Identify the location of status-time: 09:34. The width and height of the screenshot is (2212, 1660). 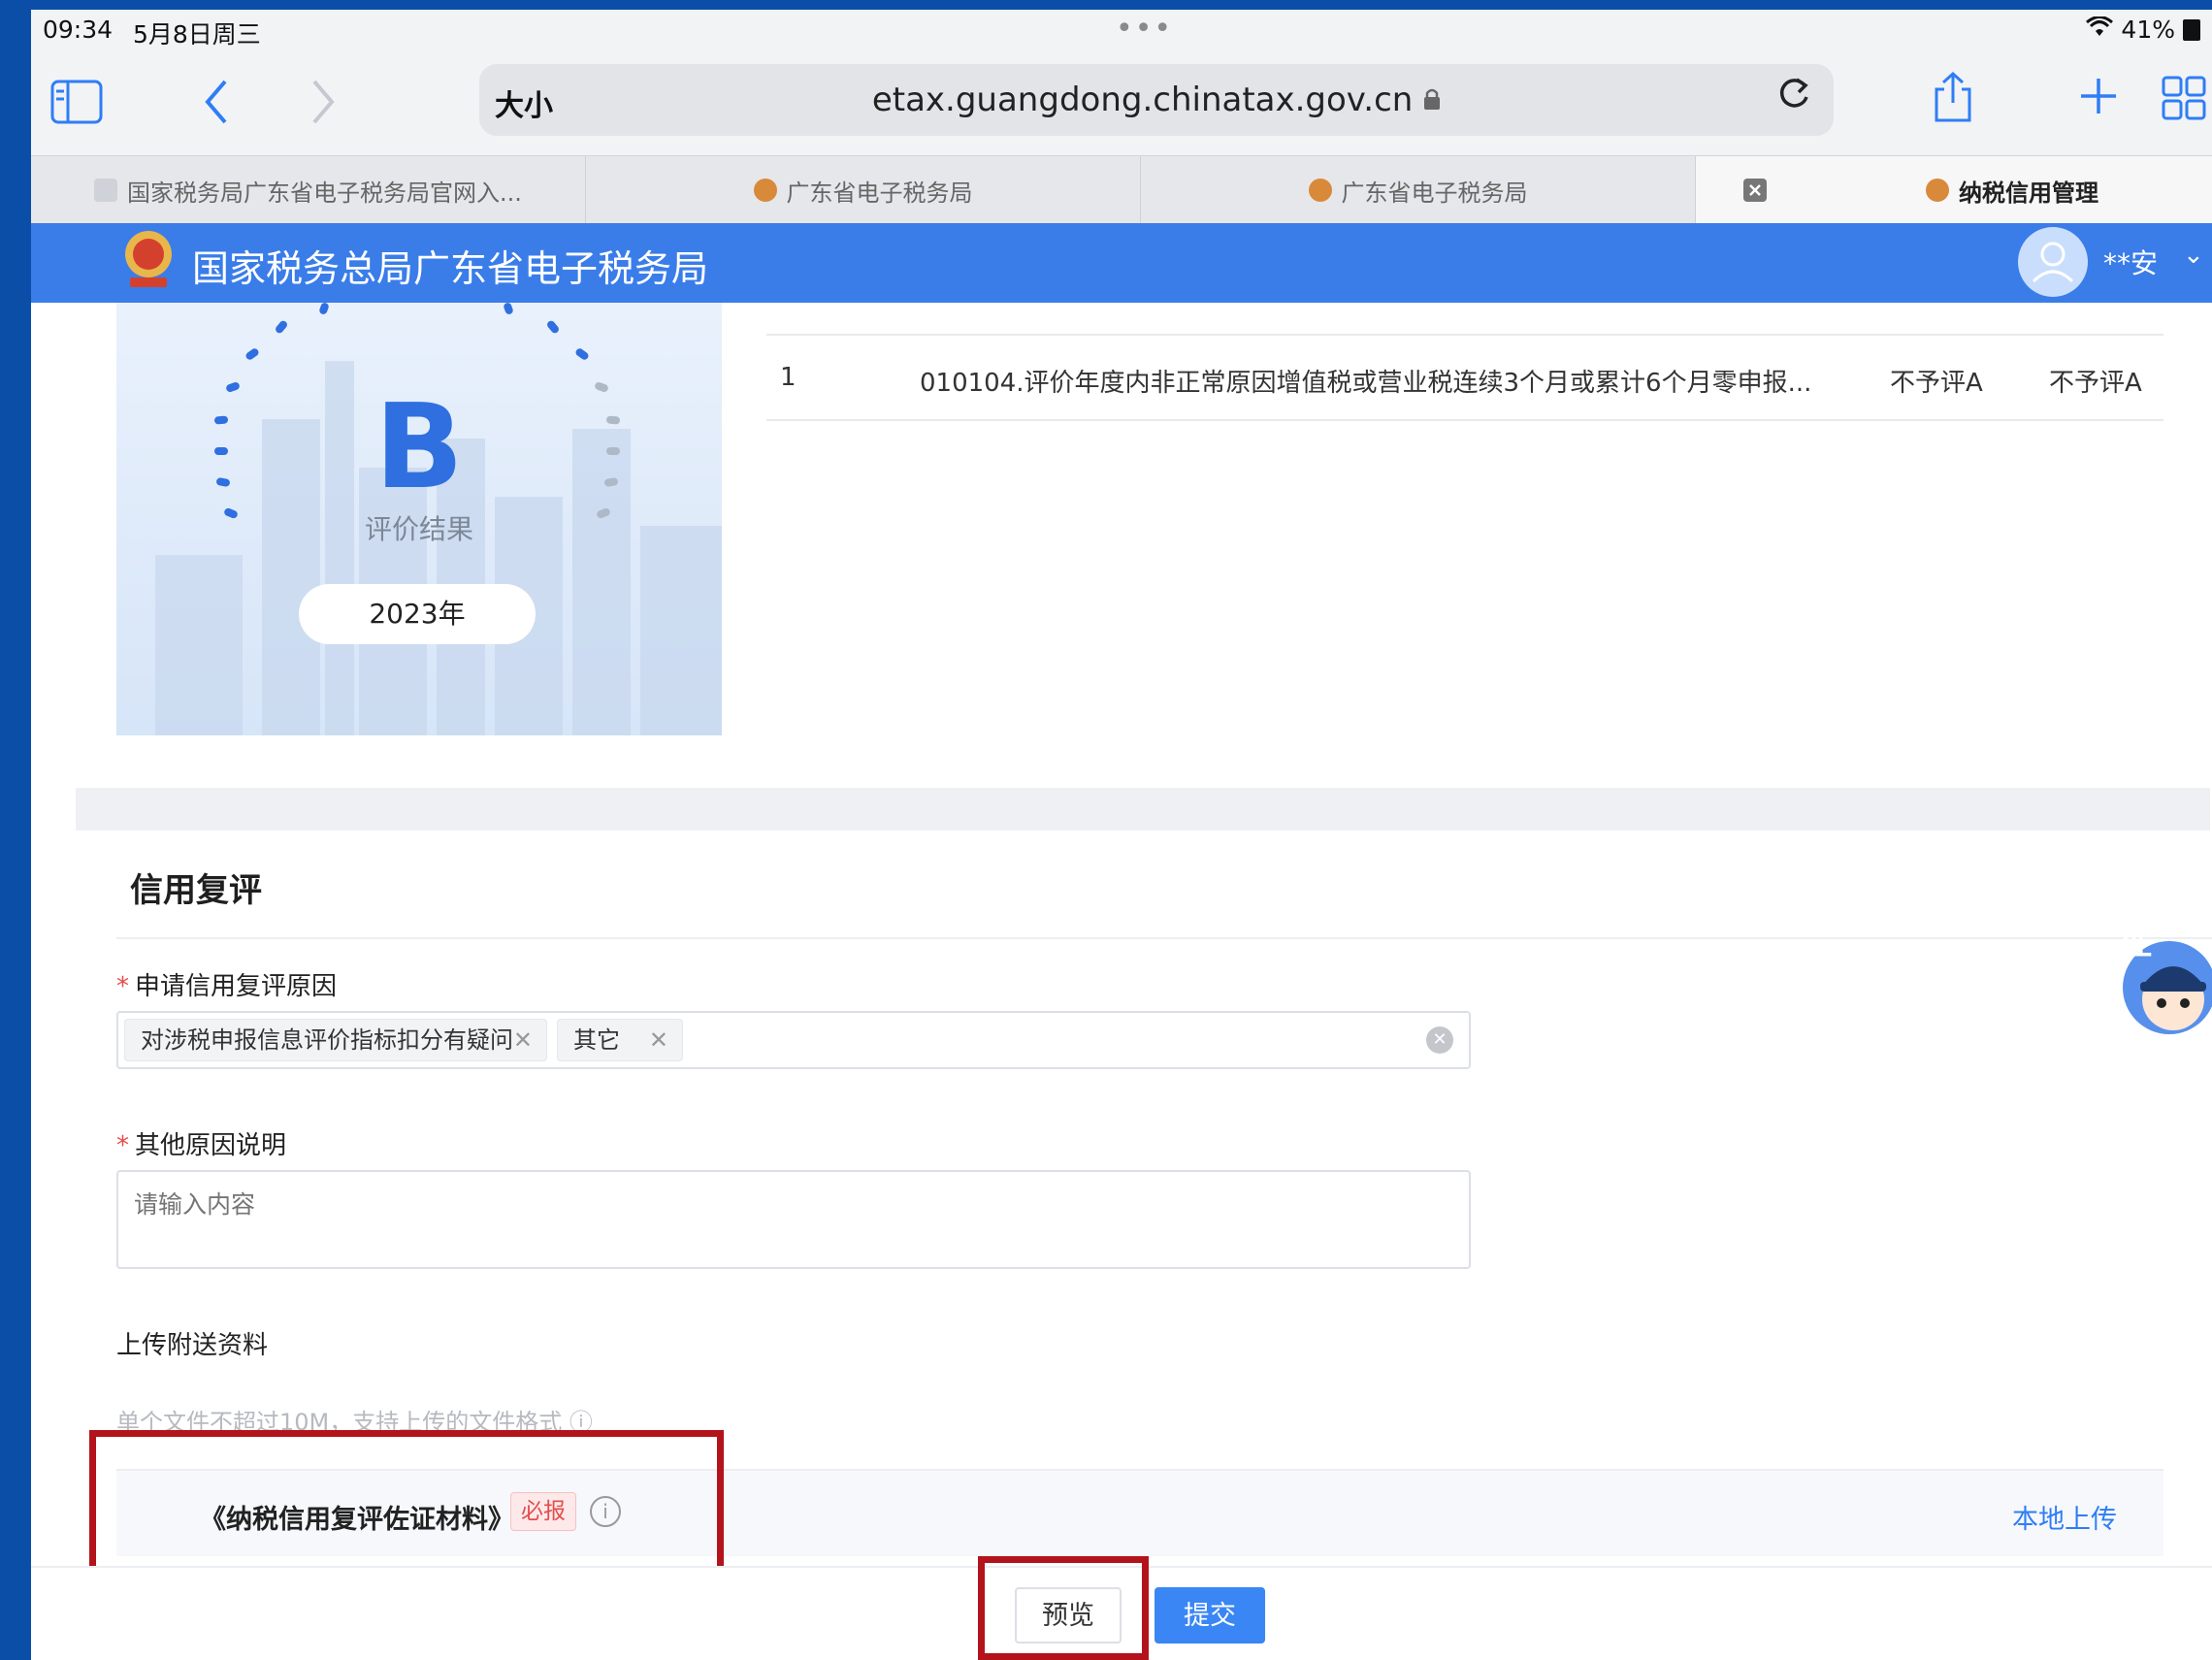
(78, 30).